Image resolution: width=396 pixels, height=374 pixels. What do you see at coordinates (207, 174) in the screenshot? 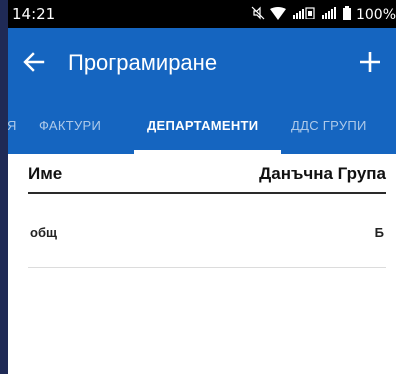
I see `table-header: Име Данъчна Група` at bounding box center [207, 174].